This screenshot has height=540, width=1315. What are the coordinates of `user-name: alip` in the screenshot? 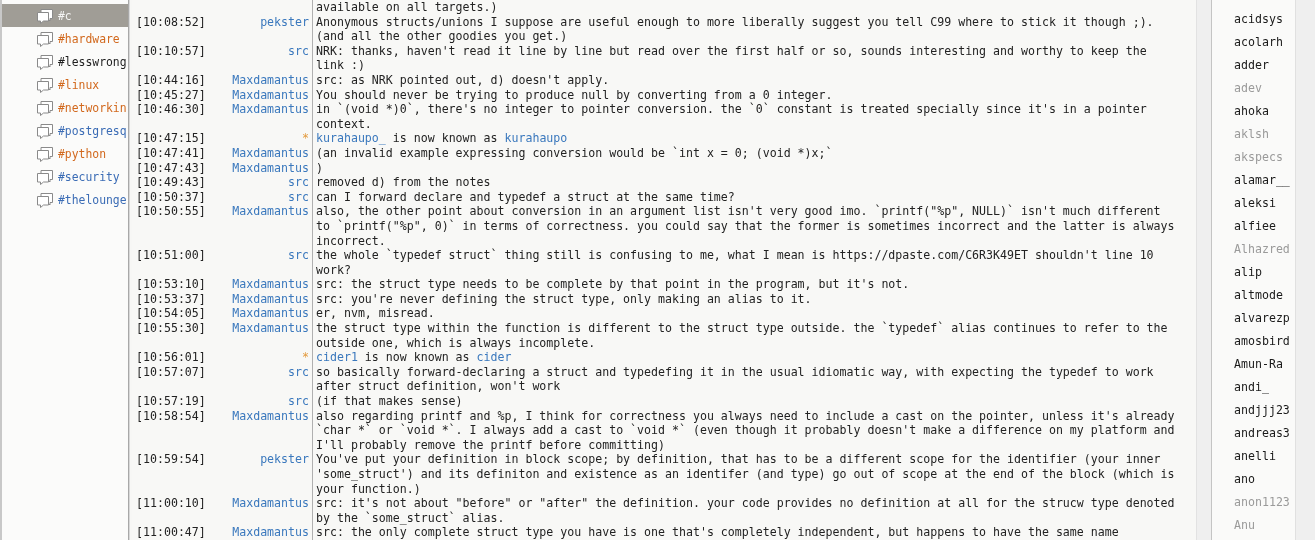 It's located at (1253, 272).